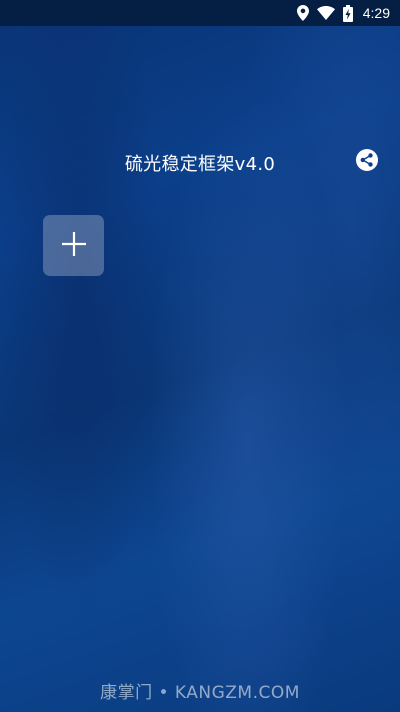 The width and height of the screenshot is (400, 712). What do you see at coordinates (325, 13) in the screenshot?
I see `wifi-icon` at bounding box center [325, 13].